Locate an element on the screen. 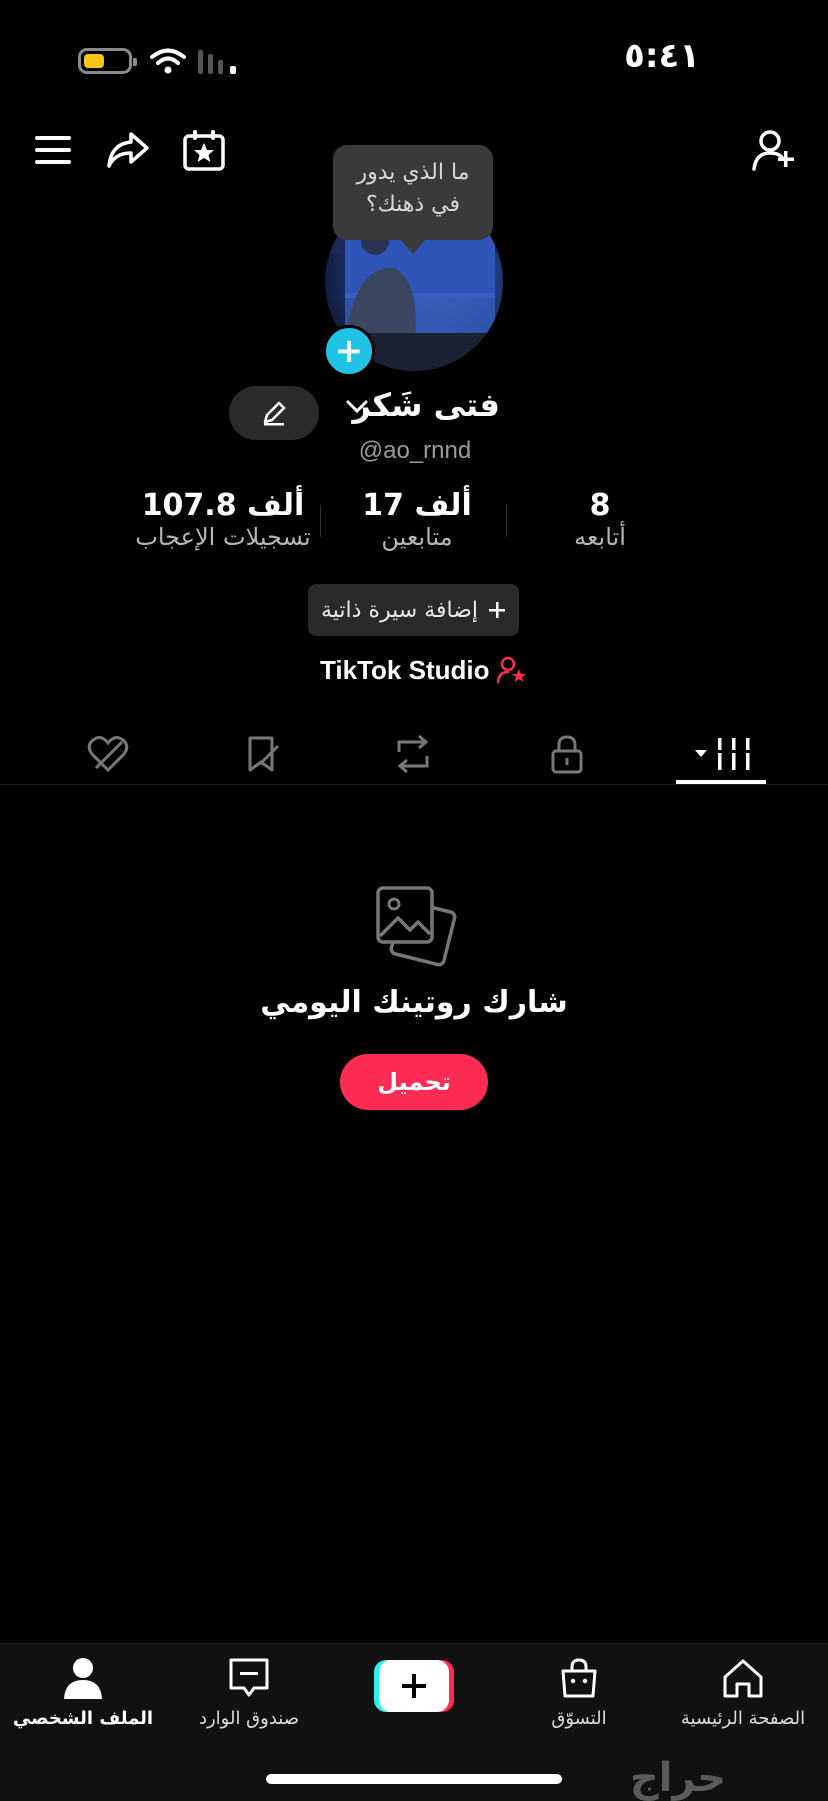 The width and height of the screenshot is (828, 1801). signal-icon is located at coordinates (217, 62).